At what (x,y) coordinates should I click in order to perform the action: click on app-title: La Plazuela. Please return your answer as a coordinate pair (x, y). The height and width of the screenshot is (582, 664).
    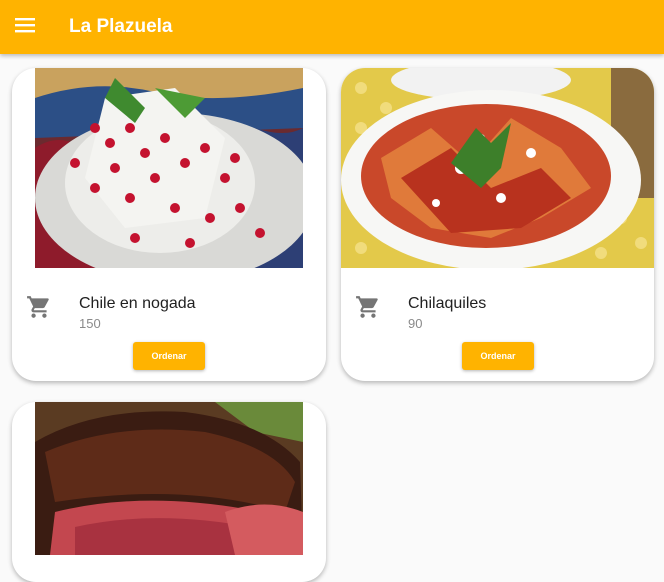
    Looking at the image, I should click on (121, 26).